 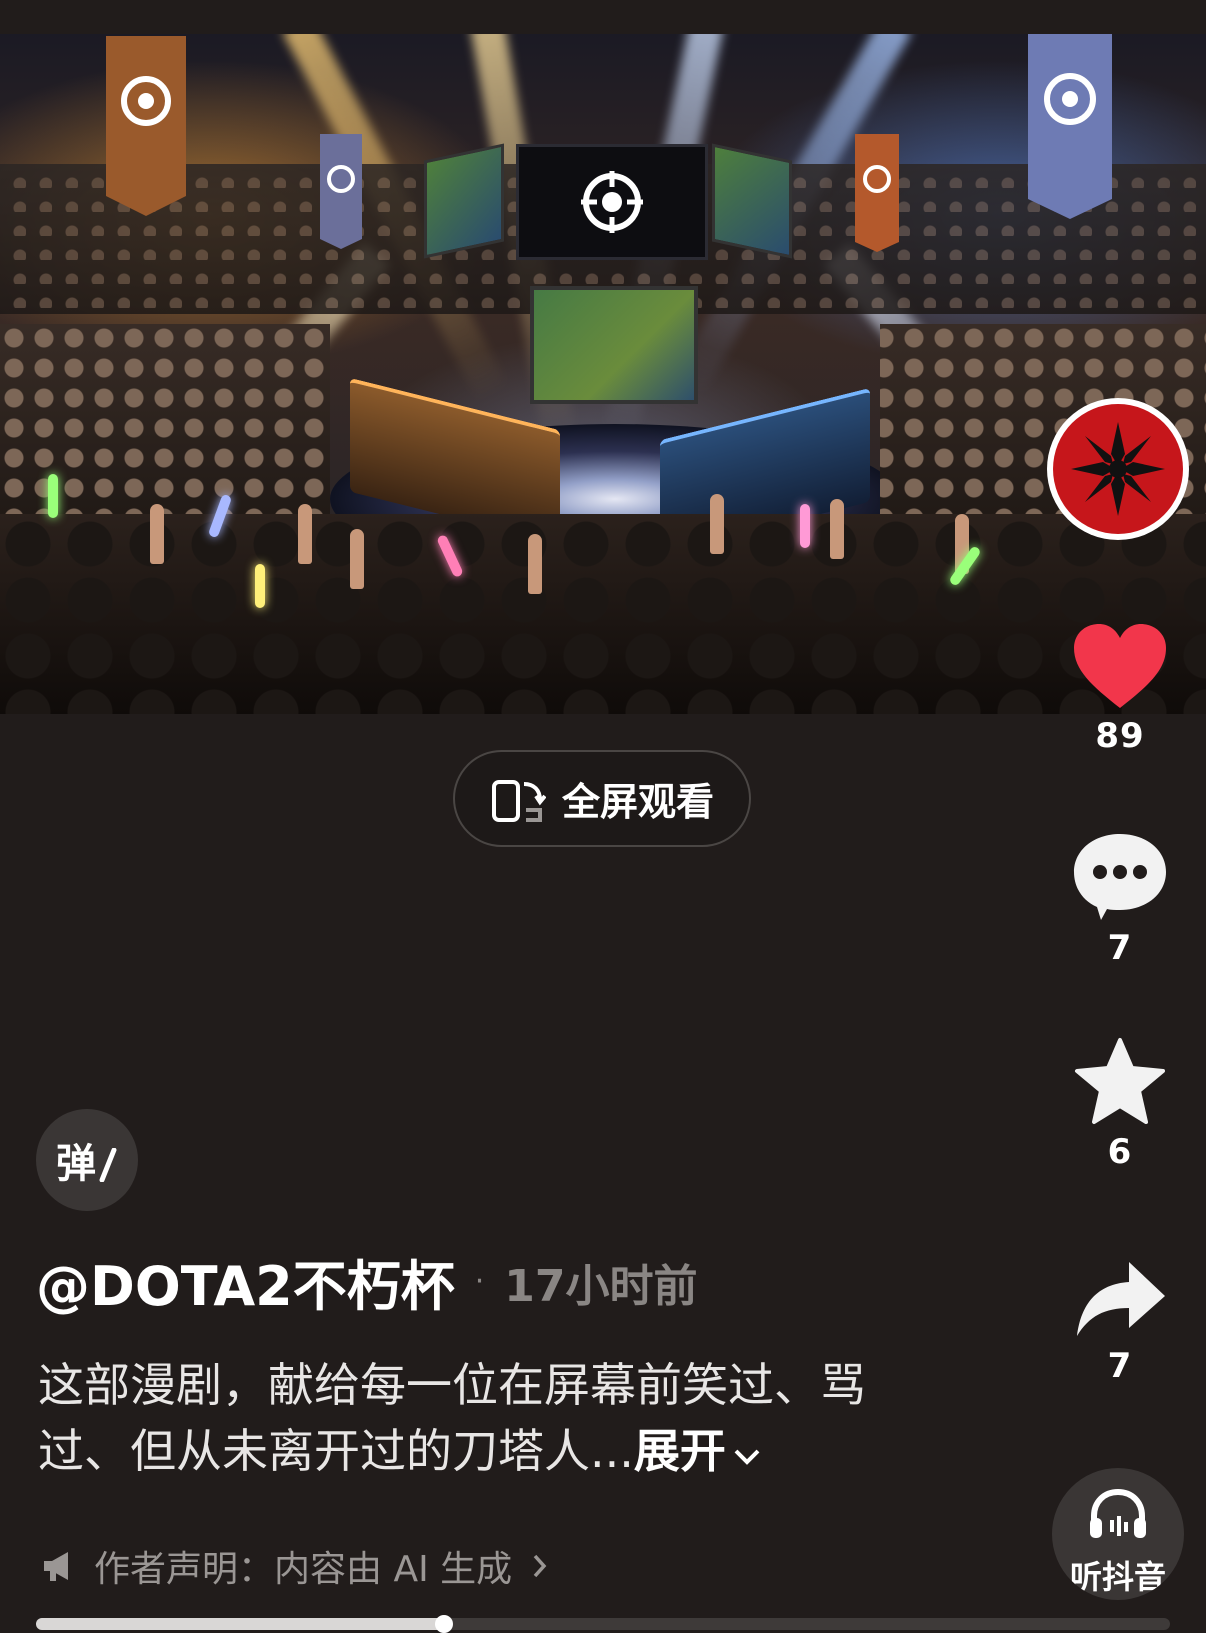 What do you see at coordinates (540, 1566) in the screenshot?
I see `chevron-right-icon` at bounding box center [540, 1566].